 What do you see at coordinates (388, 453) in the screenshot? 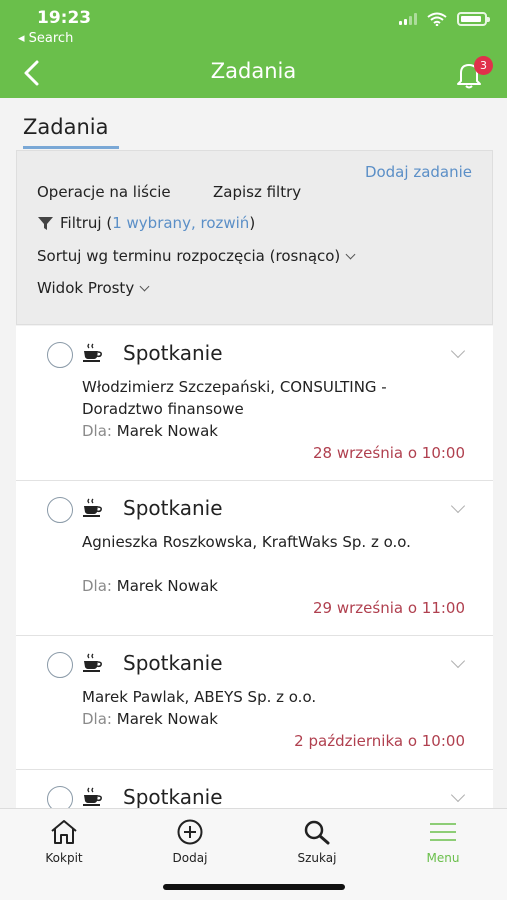
I see `task-date: 28 września o 10:00` at bounding box center [388, 453].